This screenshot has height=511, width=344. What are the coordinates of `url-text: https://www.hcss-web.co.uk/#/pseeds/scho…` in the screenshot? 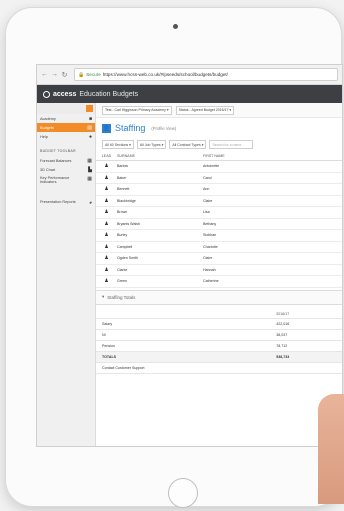 It's located at (165, 74).